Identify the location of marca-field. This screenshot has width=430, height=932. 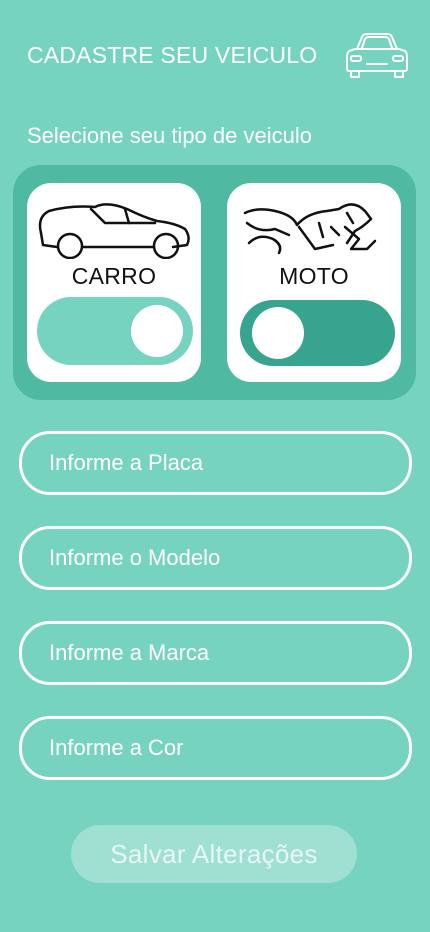
(215, 653).